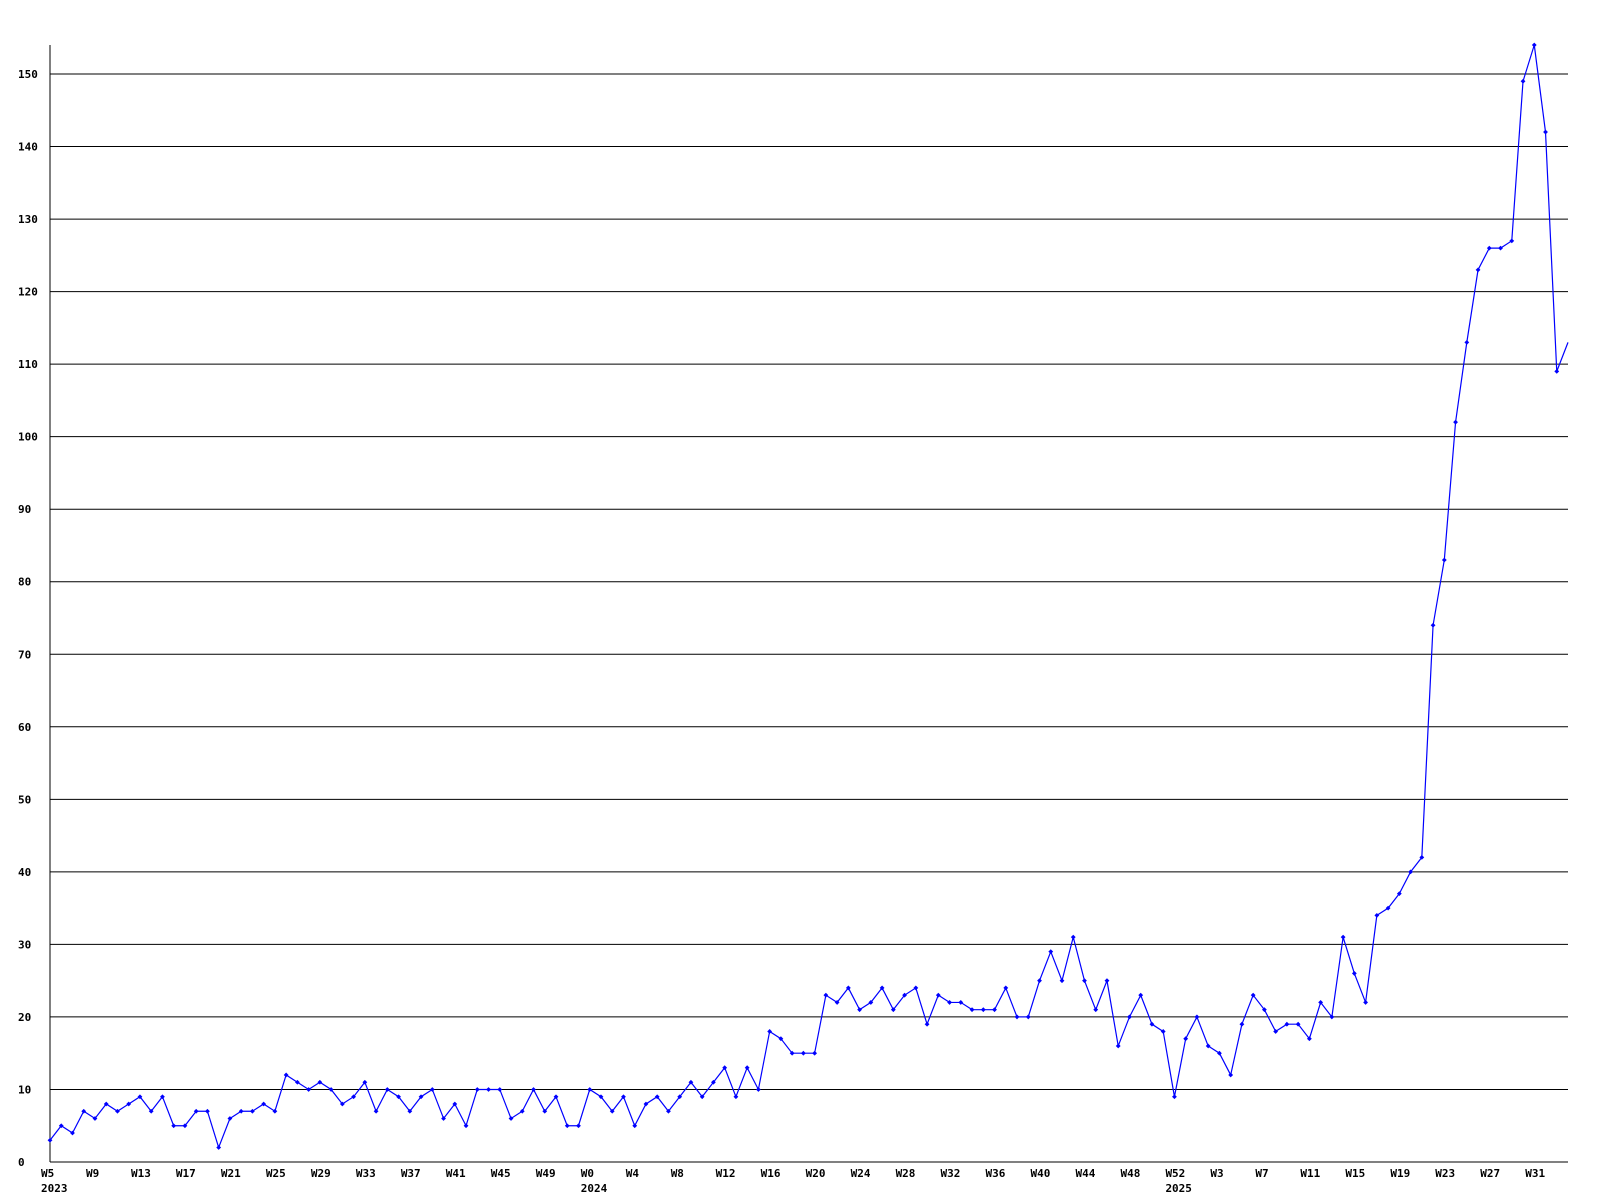  What do you see at coordinates (546, 1173) in the screenshot?
I see `x-tick-label-w49: W49` at bounding box center [546, 1173].